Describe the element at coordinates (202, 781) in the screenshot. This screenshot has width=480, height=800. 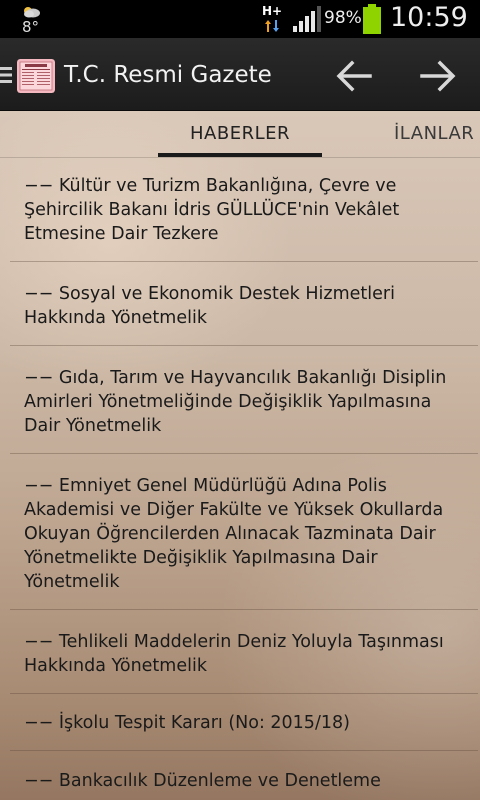
I see `news-item-text: −− Bankacılık Düzenleme ve Denetleme` at that location.